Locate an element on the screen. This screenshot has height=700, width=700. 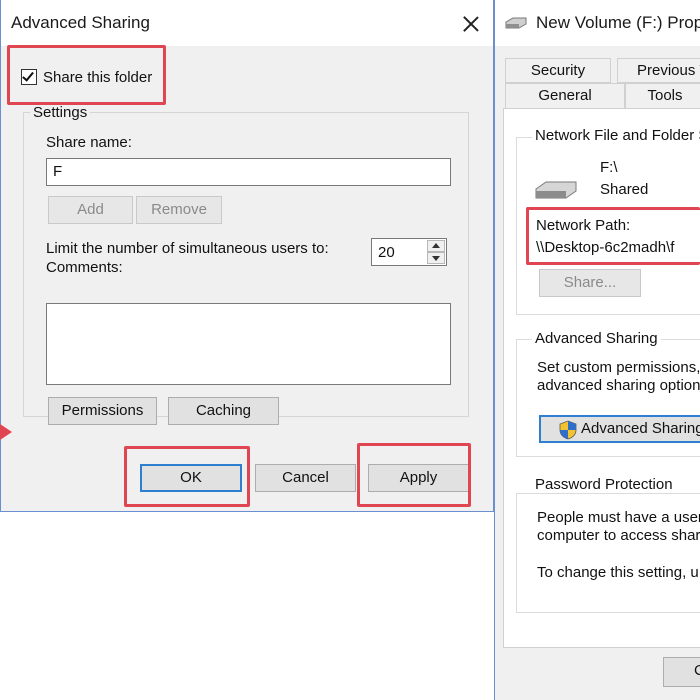
share-folder-checkbox is located at coordinates (29, 77).